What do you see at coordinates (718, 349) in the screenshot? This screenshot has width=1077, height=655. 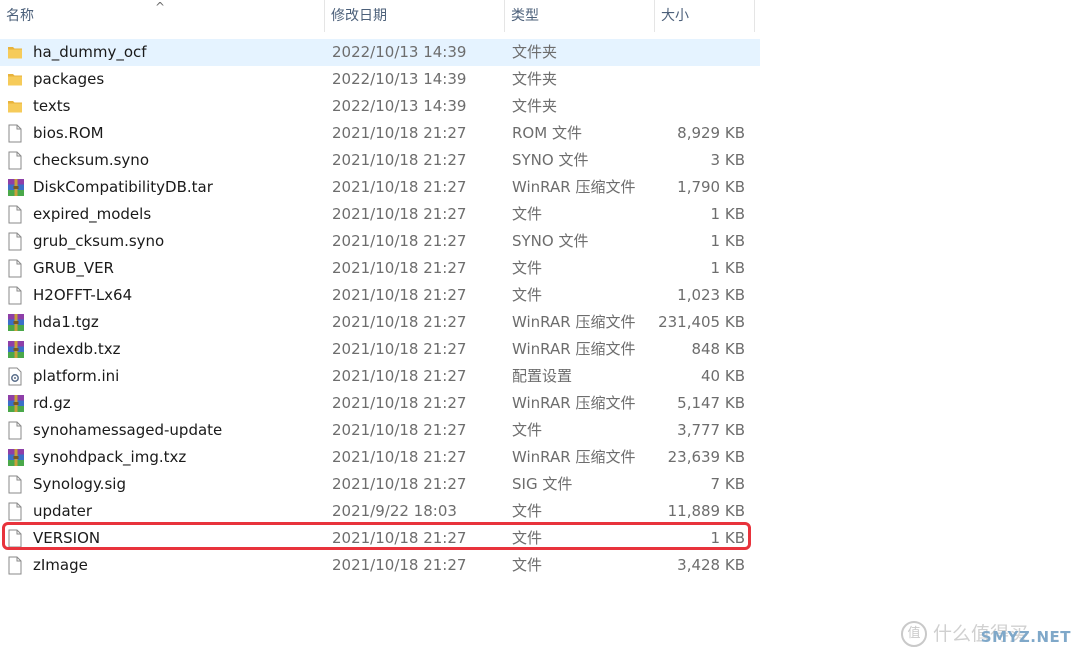 I see `file-size: 848 KB` at bounding box center [718, 349].